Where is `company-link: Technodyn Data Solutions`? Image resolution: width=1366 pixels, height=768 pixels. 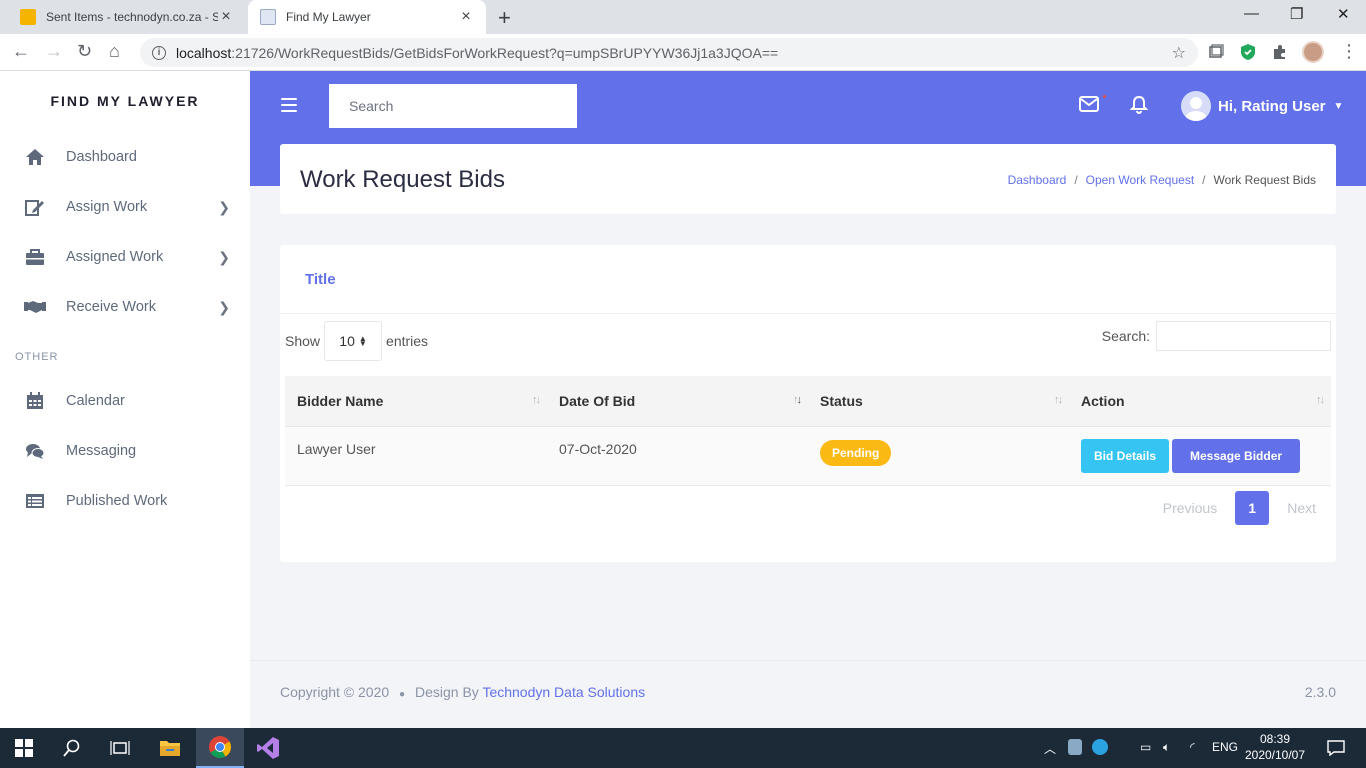 company-link: Technodyn Data Solutions is located at coordinates (563, 692).